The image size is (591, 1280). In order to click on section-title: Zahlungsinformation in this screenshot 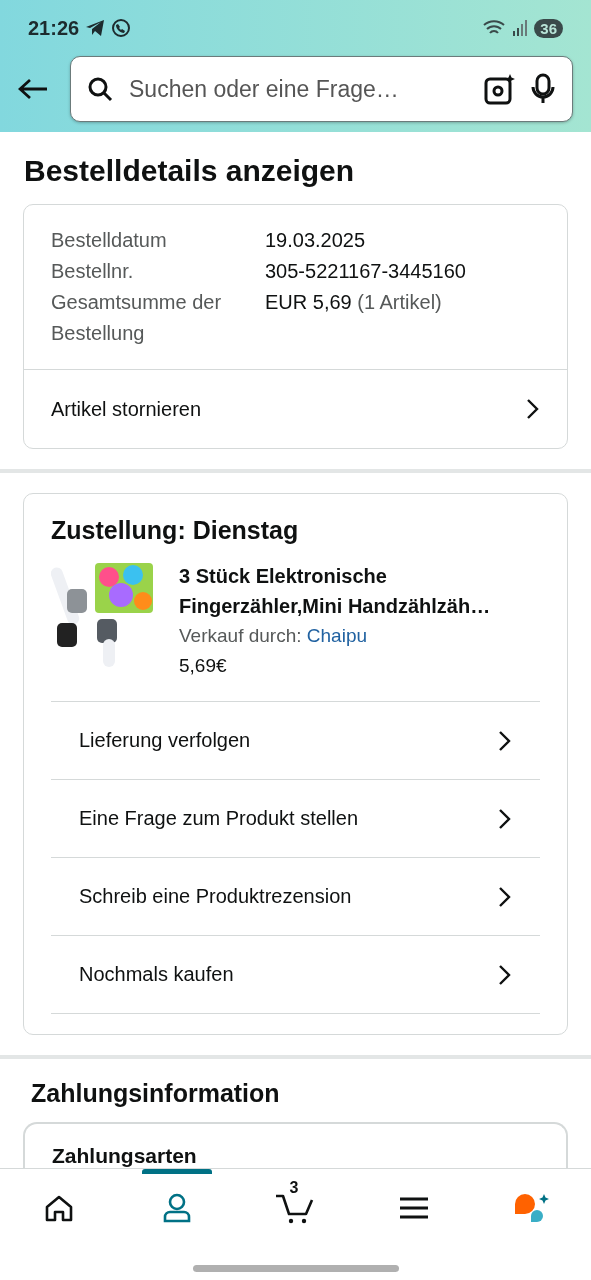, I will do `click(156, 1093)`.